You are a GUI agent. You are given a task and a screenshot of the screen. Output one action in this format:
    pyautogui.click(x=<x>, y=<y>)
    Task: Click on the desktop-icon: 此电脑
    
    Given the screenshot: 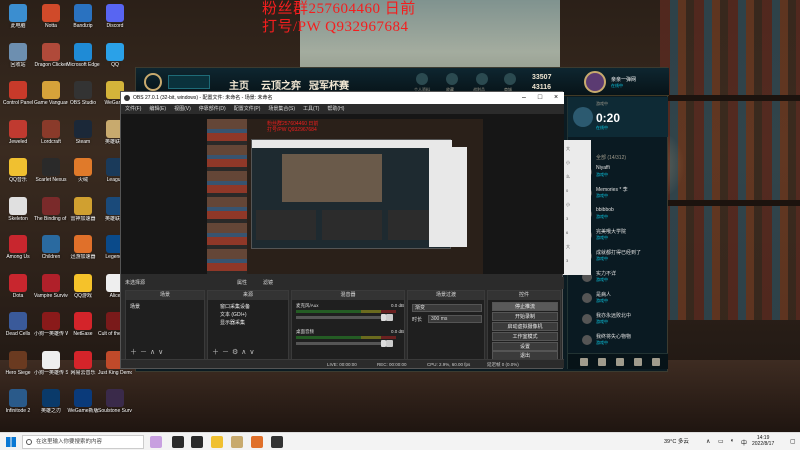 What is the action you would take?
    pyautogui.click(x=18, y=22)
    